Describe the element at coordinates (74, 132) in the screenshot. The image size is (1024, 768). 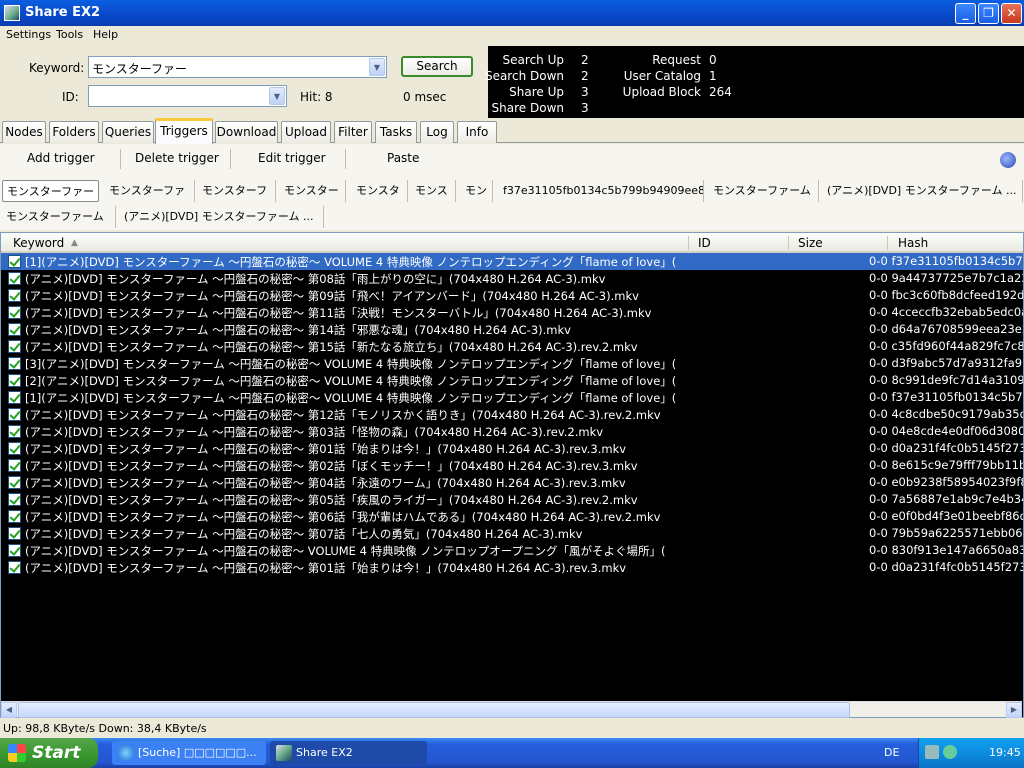
I see `tab-folders: Folders` at that location.